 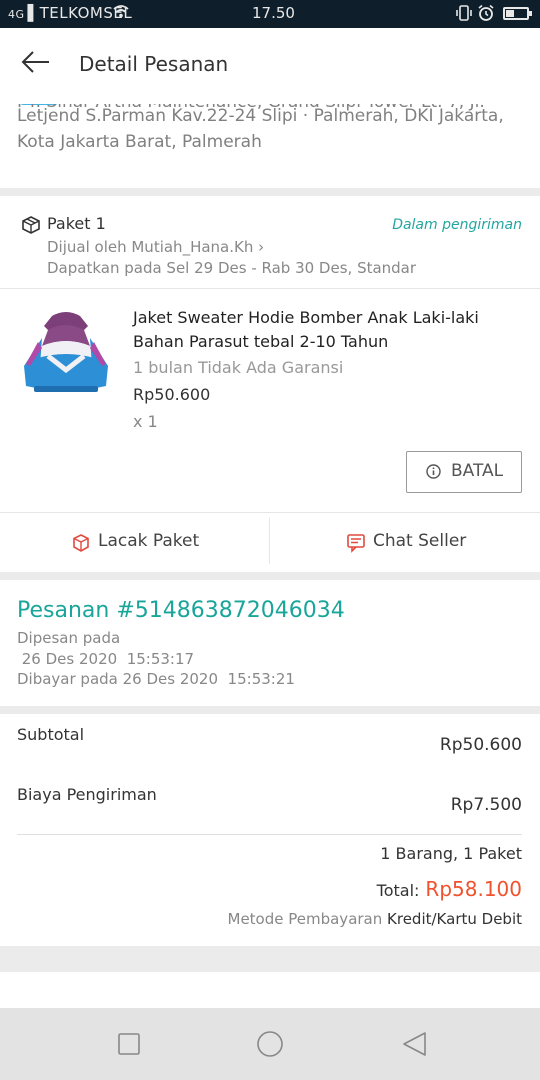 What do you see at coordinates (106, 659) in the screenshot?
I see `ordered-timestamp: 26 Des 2020 15:53:17` at bounding box center [106, 659].